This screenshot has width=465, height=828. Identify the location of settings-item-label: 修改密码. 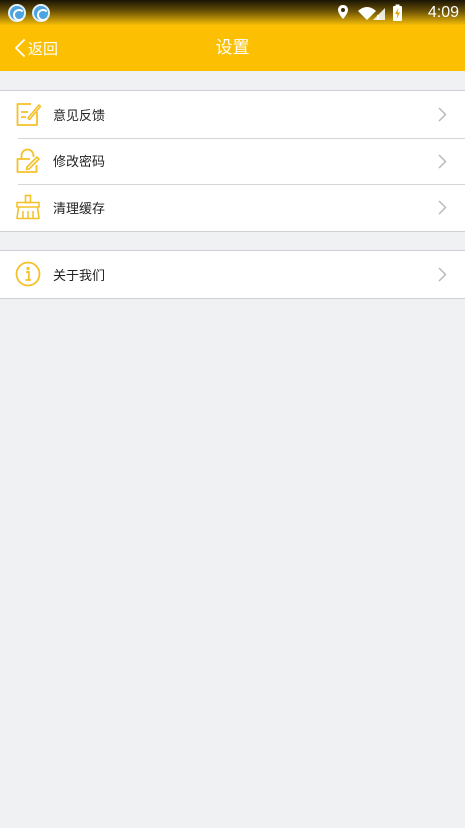
(79, 163).